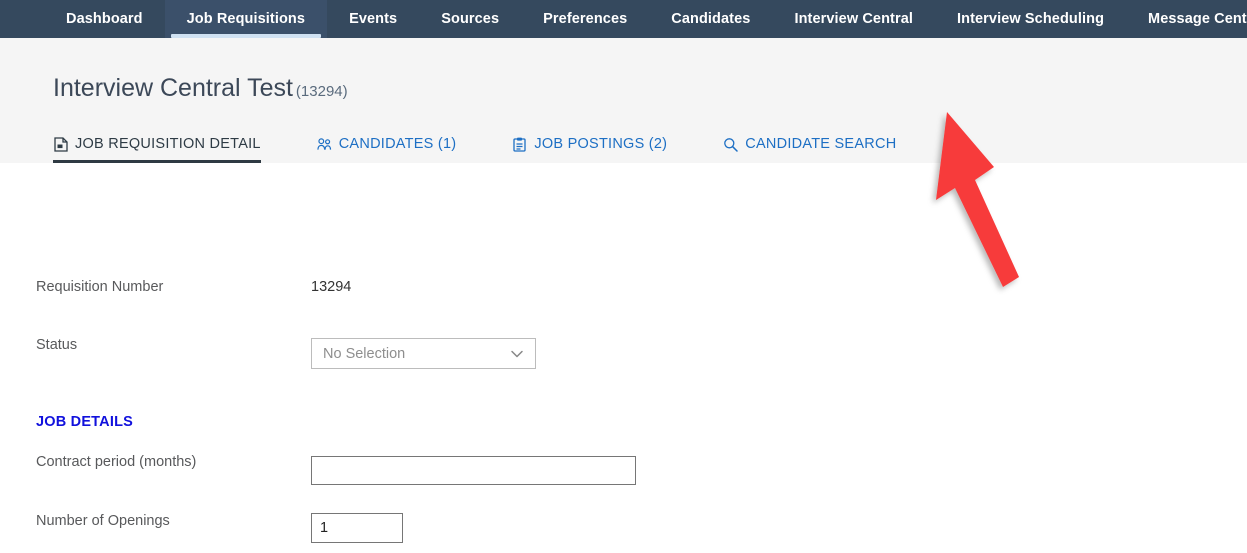 The height and width of the screenshot is (553, 1247). Describe the element at coordinates (601, 144) in the screenshot. I see `tab-label: JOB POSTINGS (2)` at that location.